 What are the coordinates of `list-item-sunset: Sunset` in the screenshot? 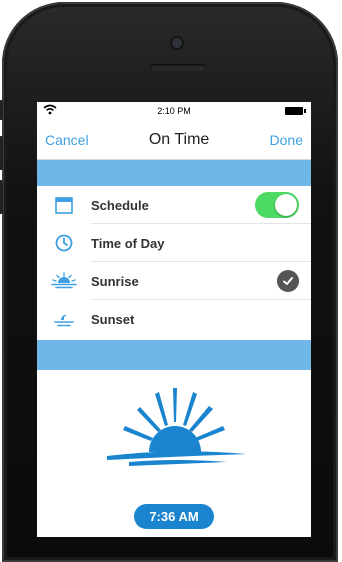 It's located at (174, 319).